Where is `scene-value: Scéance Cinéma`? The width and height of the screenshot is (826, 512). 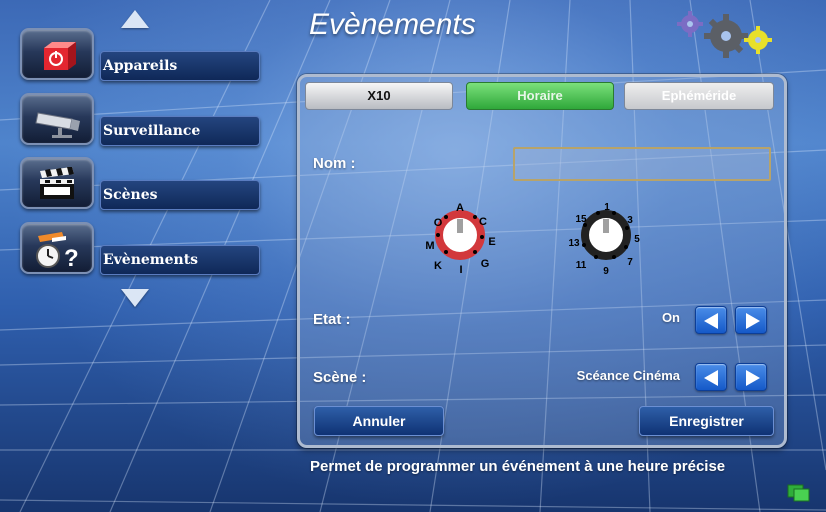
scene-value: Scéance Cinéma is located at coordinates (628, 375).